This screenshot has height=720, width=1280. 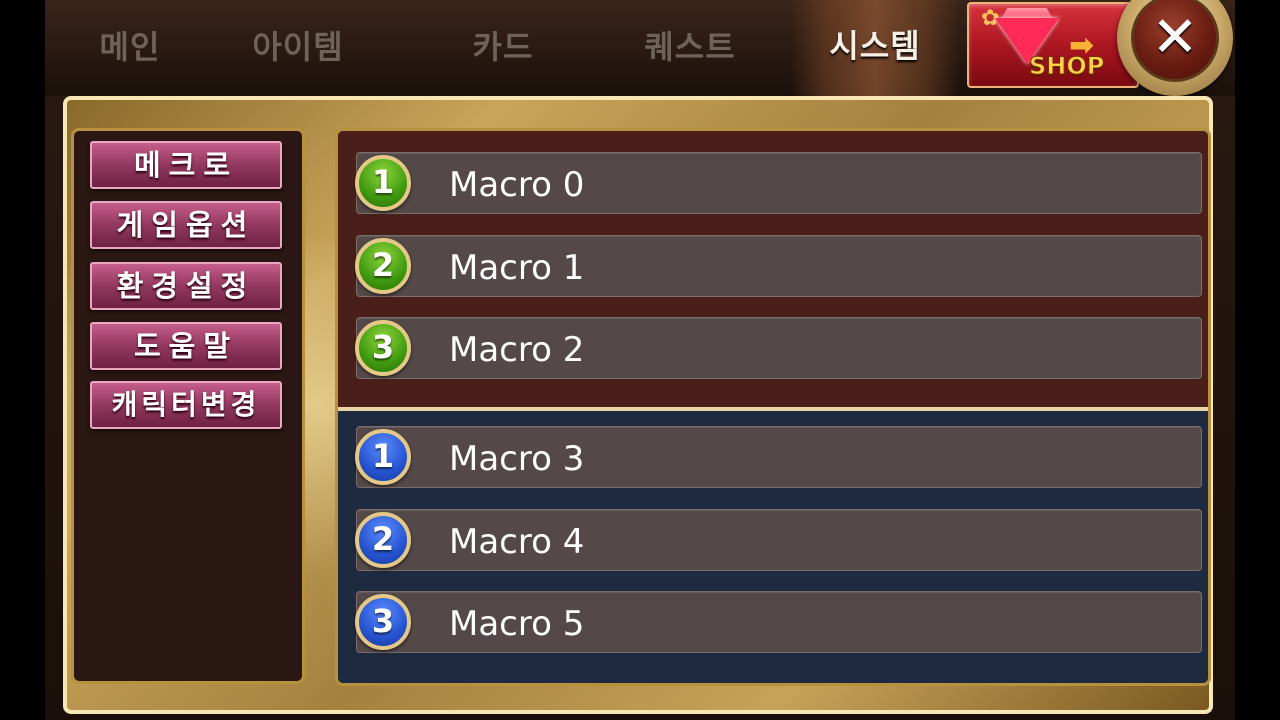 I want to click on macro-slot-1: 2 Macro 1, so click(x=778, y=266).